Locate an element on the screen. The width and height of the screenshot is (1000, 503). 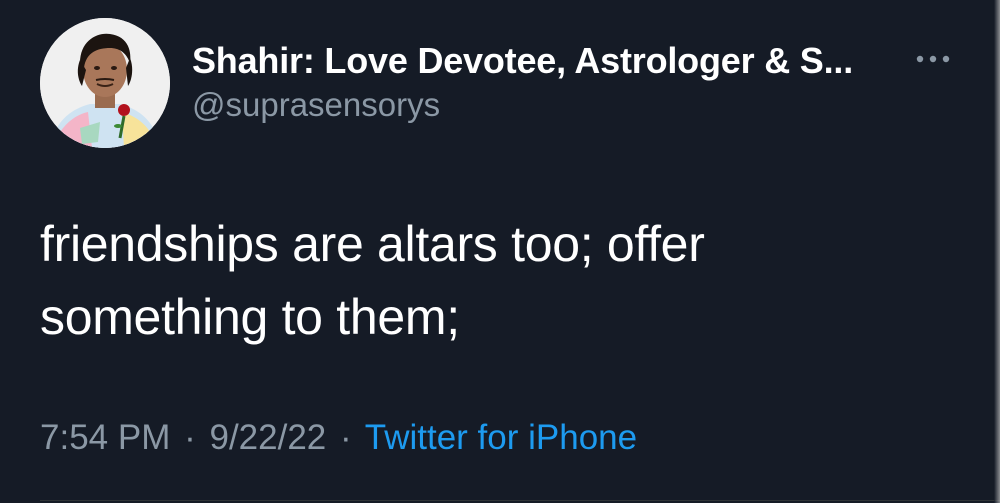
avatar is located at coordinates (105, 83).